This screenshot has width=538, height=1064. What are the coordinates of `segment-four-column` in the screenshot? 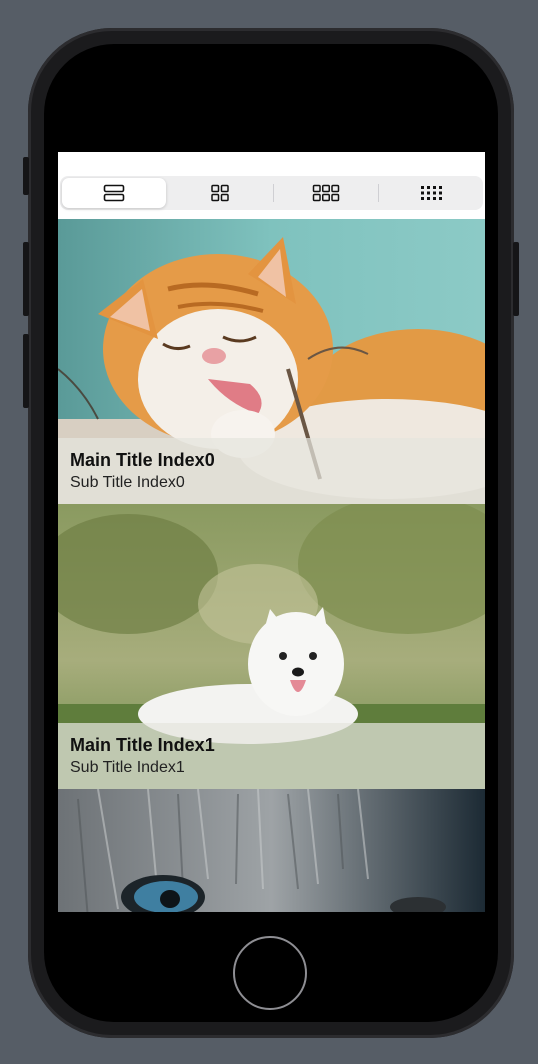 It's located at (431, 193).